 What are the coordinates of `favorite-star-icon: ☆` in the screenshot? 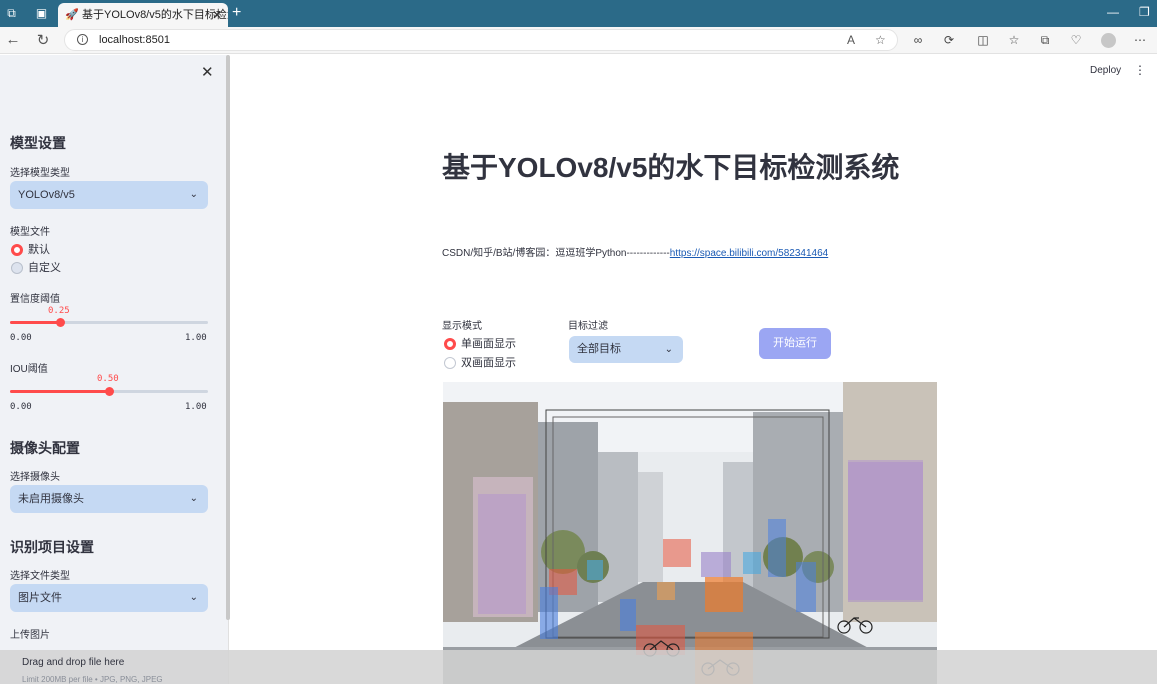 It's located at (880, 40).